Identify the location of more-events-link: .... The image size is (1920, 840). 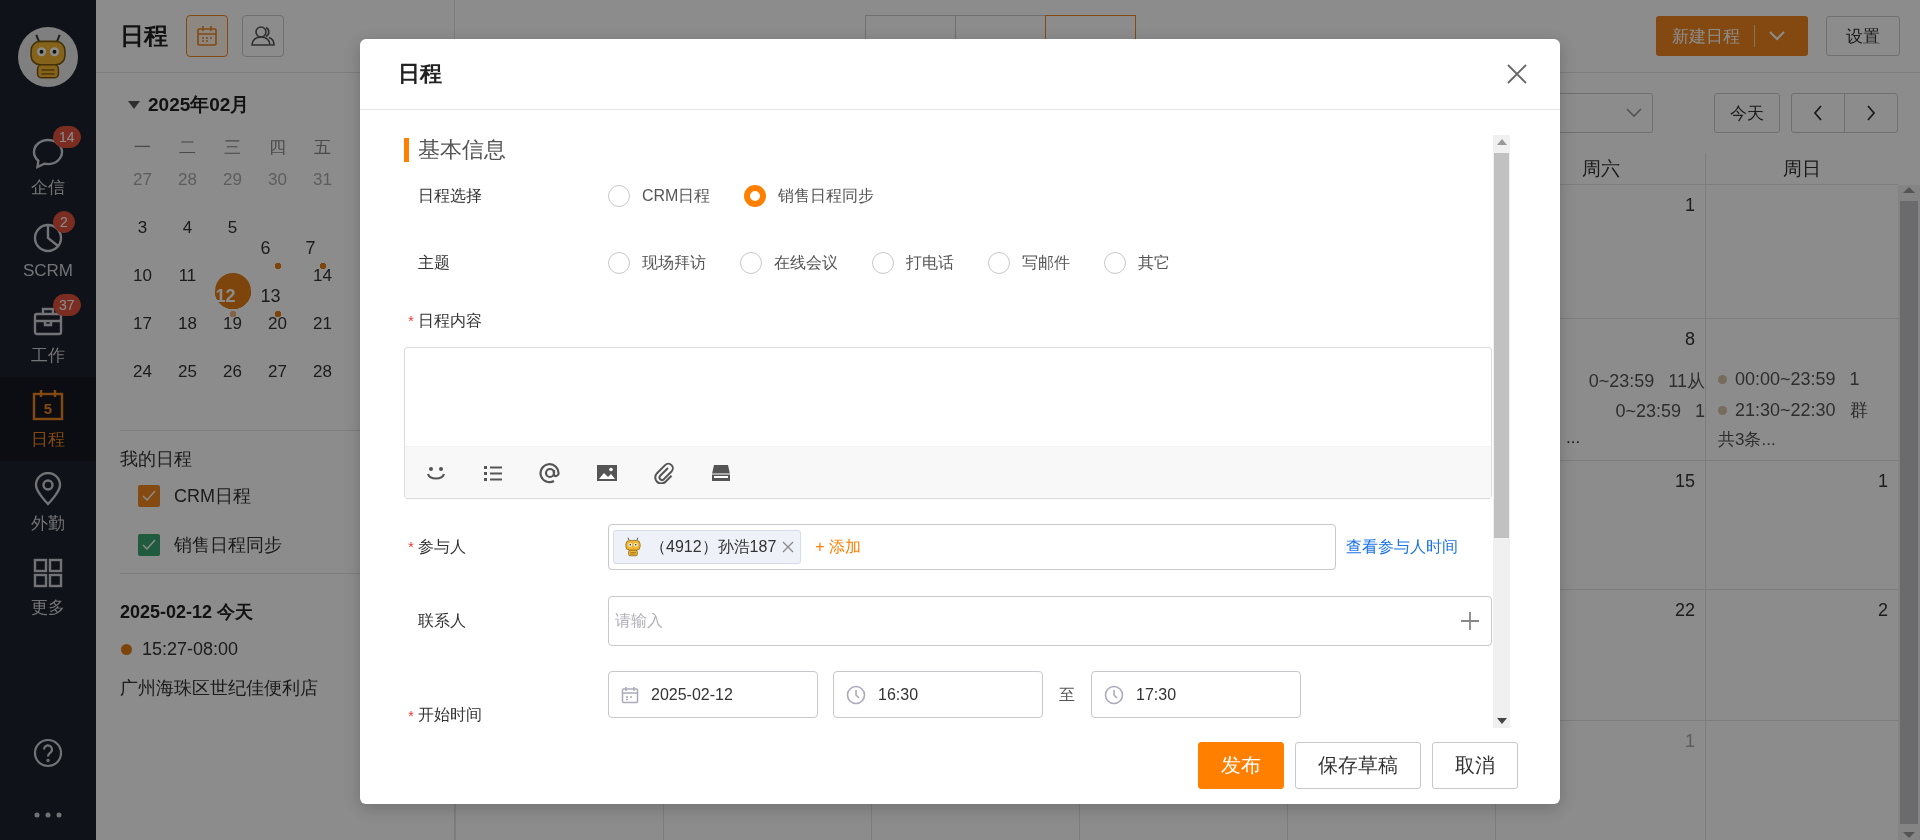
(1573, 438).